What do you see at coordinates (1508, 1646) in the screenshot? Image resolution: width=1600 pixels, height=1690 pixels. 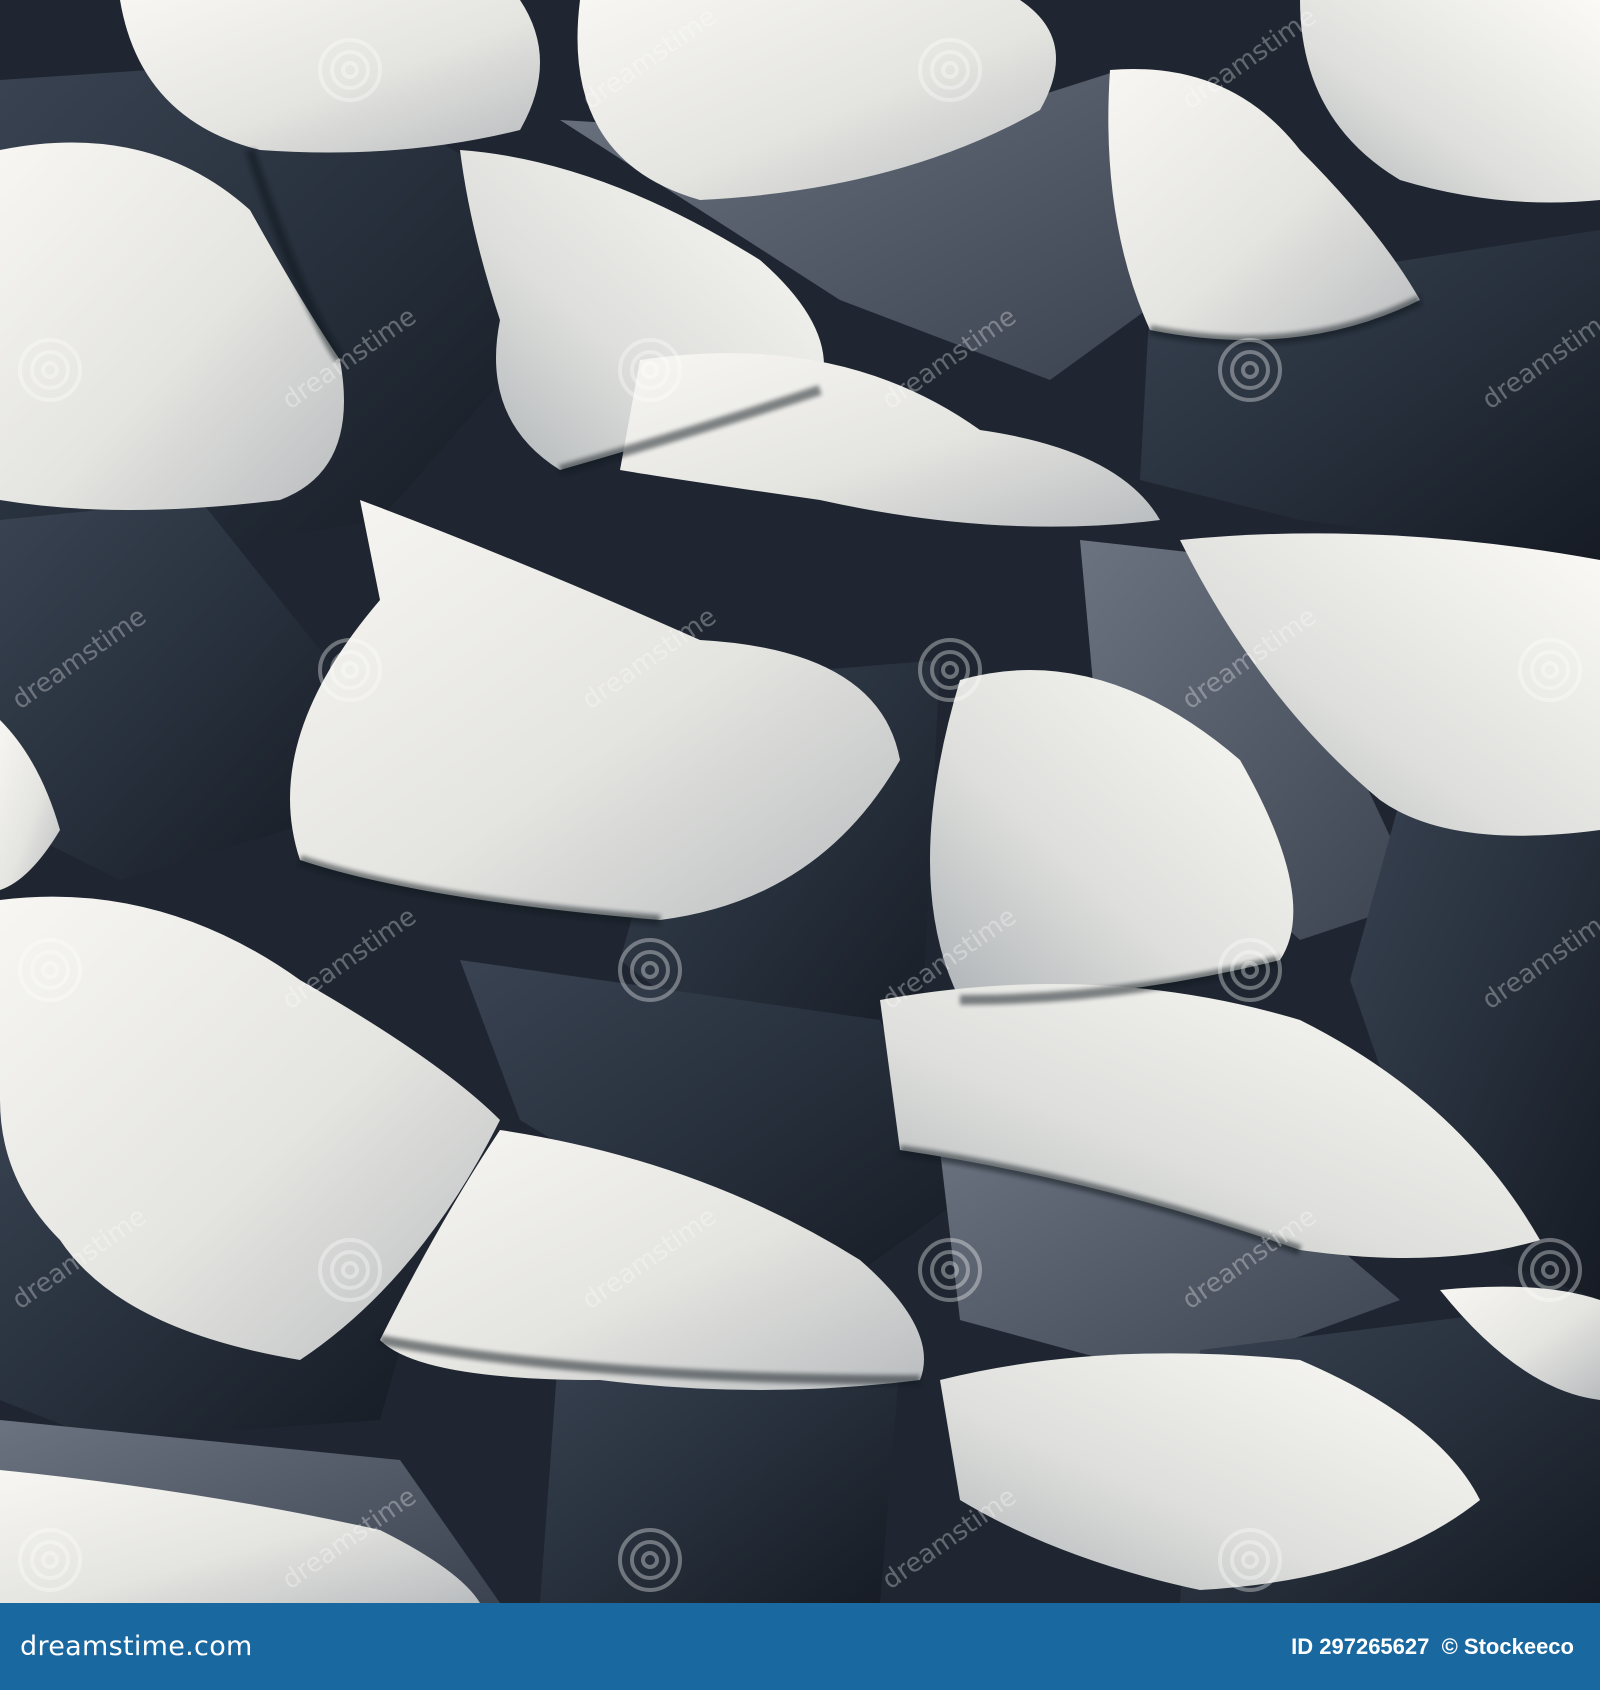 I see `image-credit: © Stockeeco` at bounding box center [1508, 1646].